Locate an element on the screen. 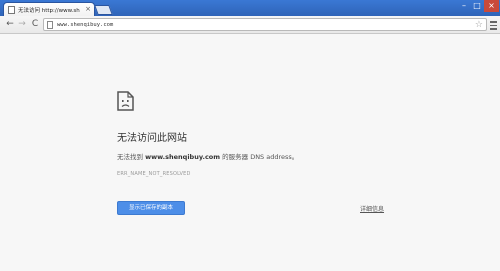 The image size is (500, 271). menu-icon is located at coordinates (493, 24).